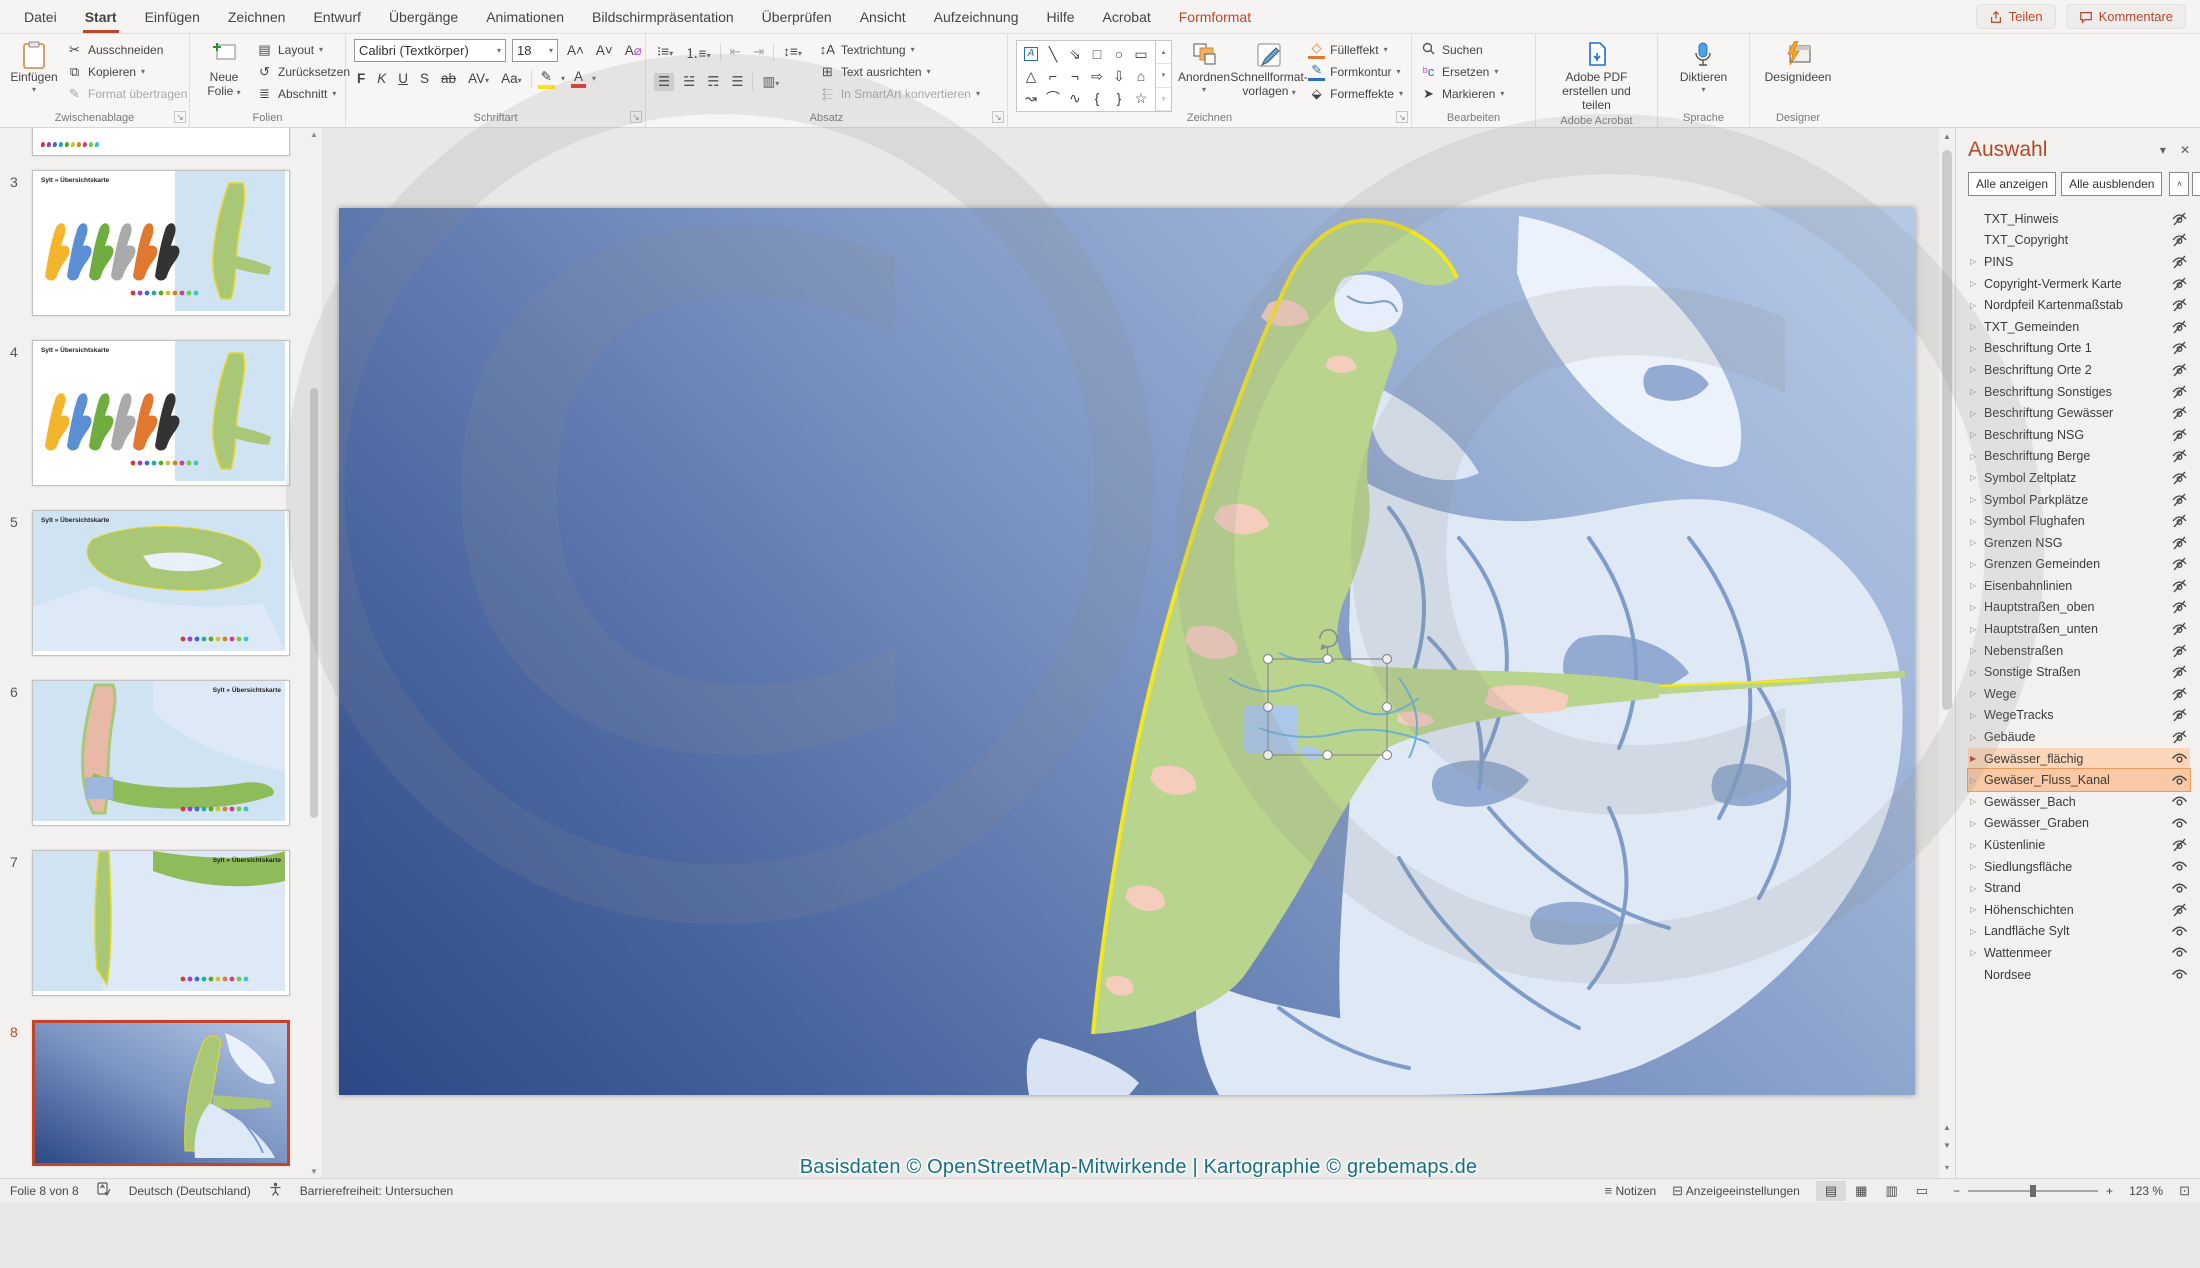  I want to click on layer-item-Beschriftung Orte 1: ▷ Beschriftung Orte 1, so click(2079, 349).